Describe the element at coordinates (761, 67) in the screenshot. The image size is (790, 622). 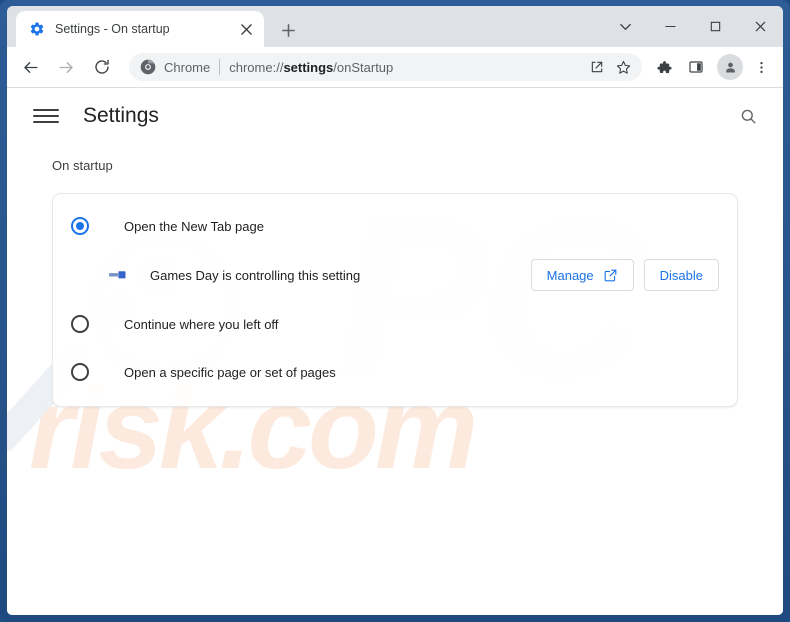
I see `three-dot-menu-icon` at that location.